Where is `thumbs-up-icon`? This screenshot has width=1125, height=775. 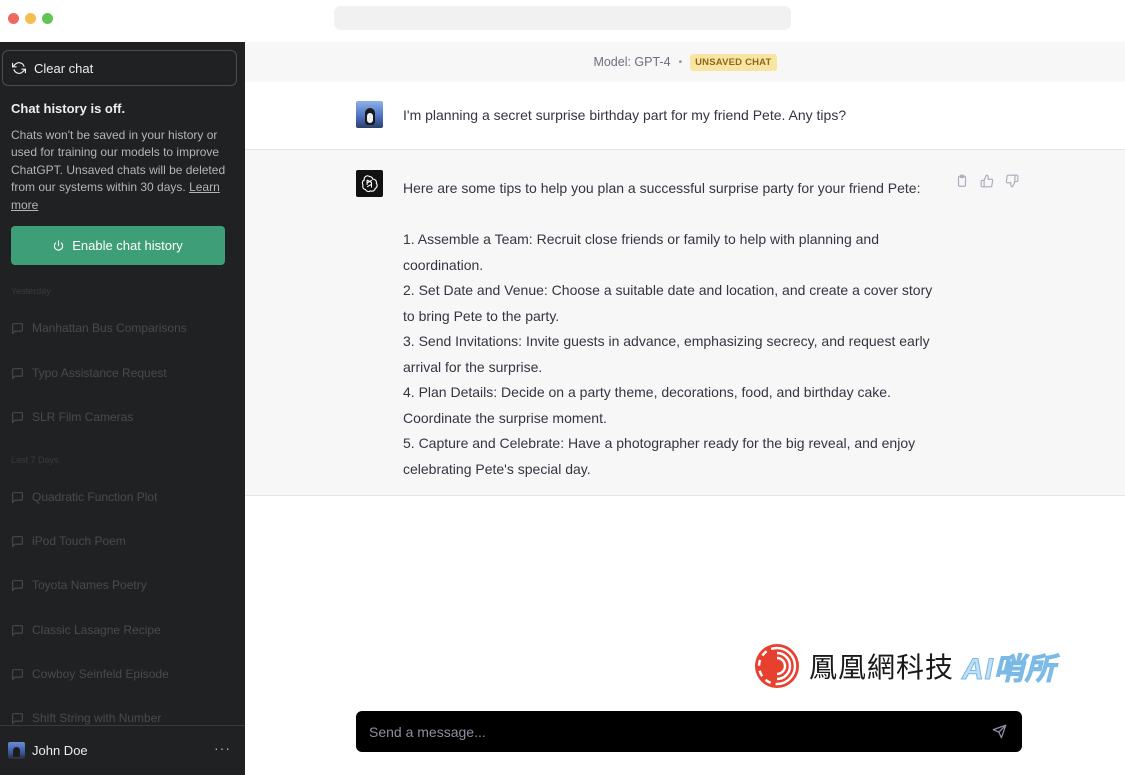
thumbs-up-icon is located at coordinates (987, 181).